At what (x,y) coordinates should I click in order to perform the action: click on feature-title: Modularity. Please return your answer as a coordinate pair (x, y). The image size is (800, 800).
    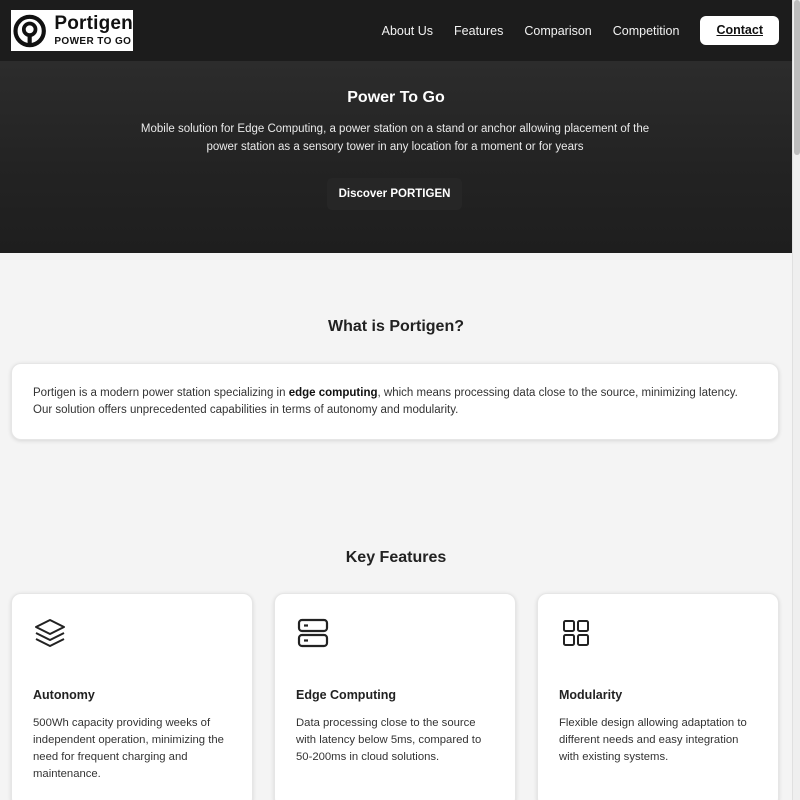
    Looking at the image, I should click on (591, 695).